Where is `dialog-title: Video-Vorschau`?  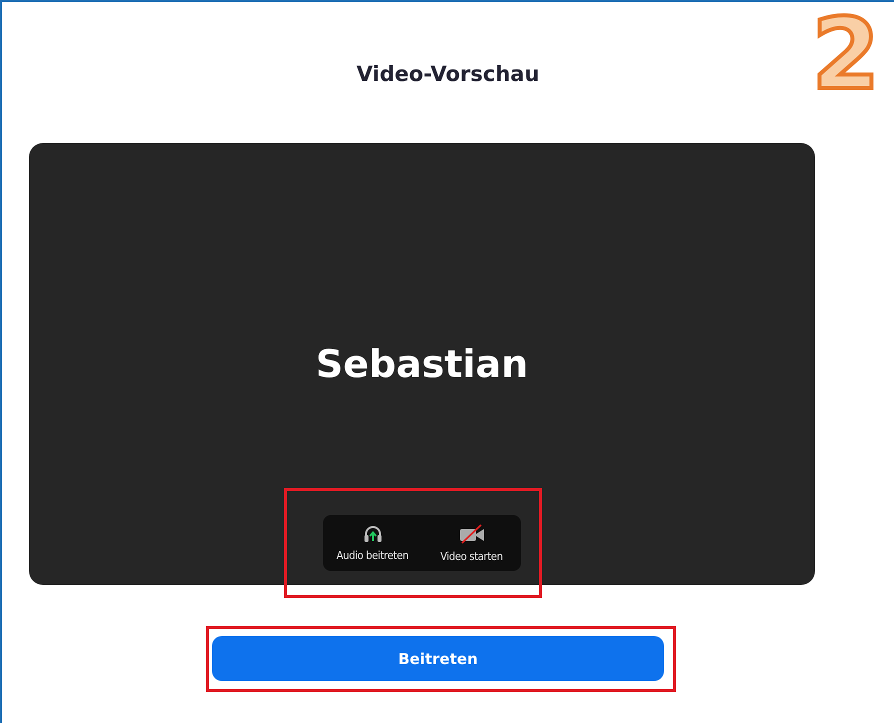 dialog-title: Video-Vorschau is located at coordinates (448, 74).